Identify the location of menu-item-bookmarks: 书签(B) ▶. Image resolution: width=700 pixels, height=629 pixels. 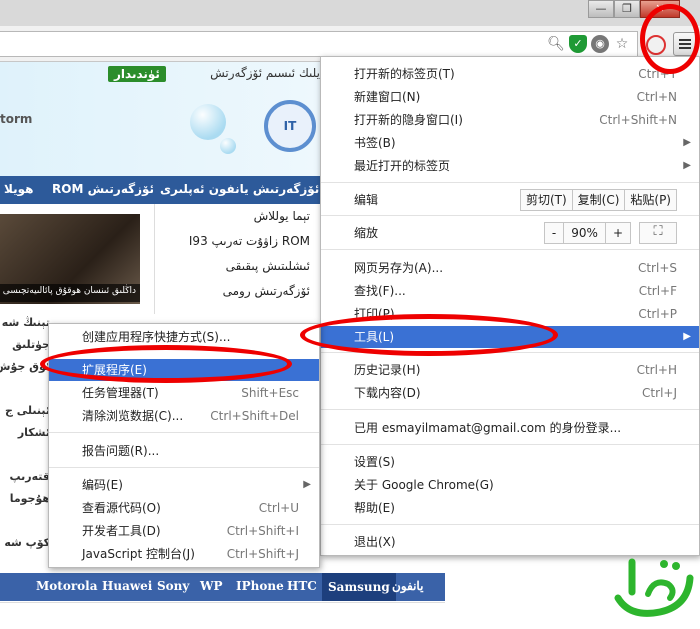
(510, 143).